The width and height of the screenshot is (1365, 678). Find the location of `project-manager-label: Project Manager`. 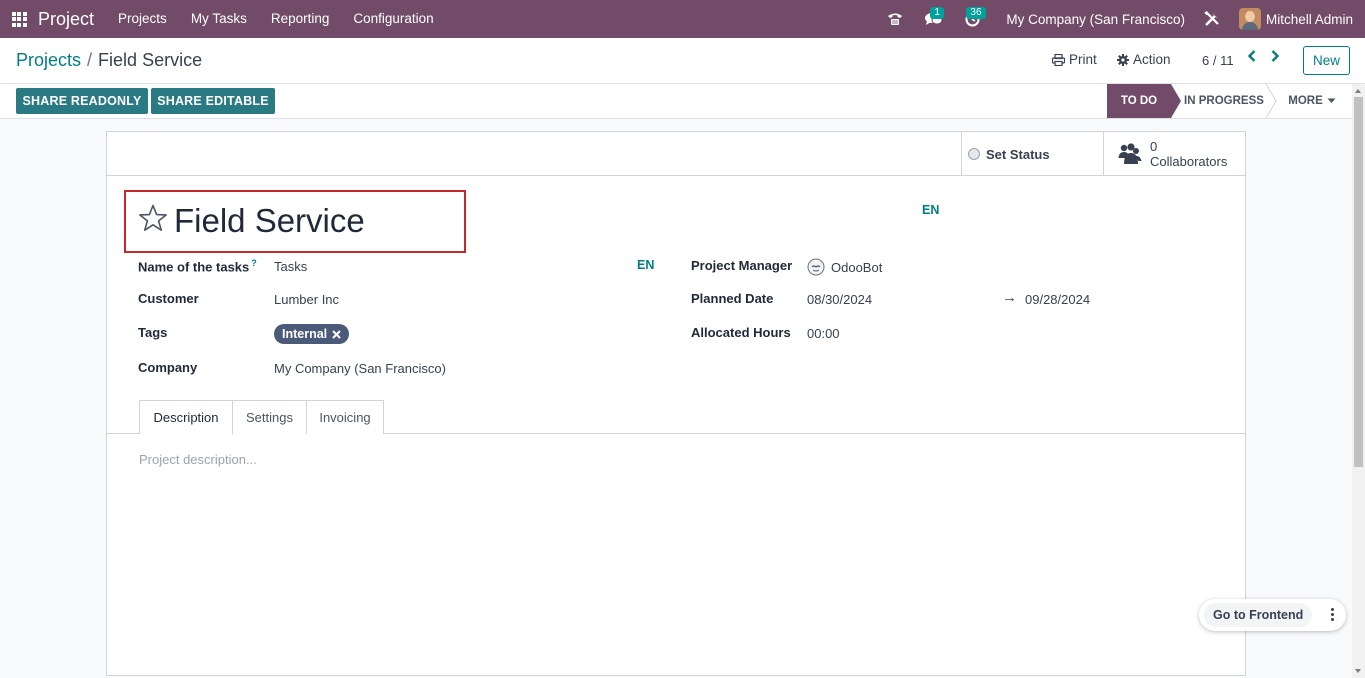

project-manager-label: Project Manager is located at coordinates (742, 265).